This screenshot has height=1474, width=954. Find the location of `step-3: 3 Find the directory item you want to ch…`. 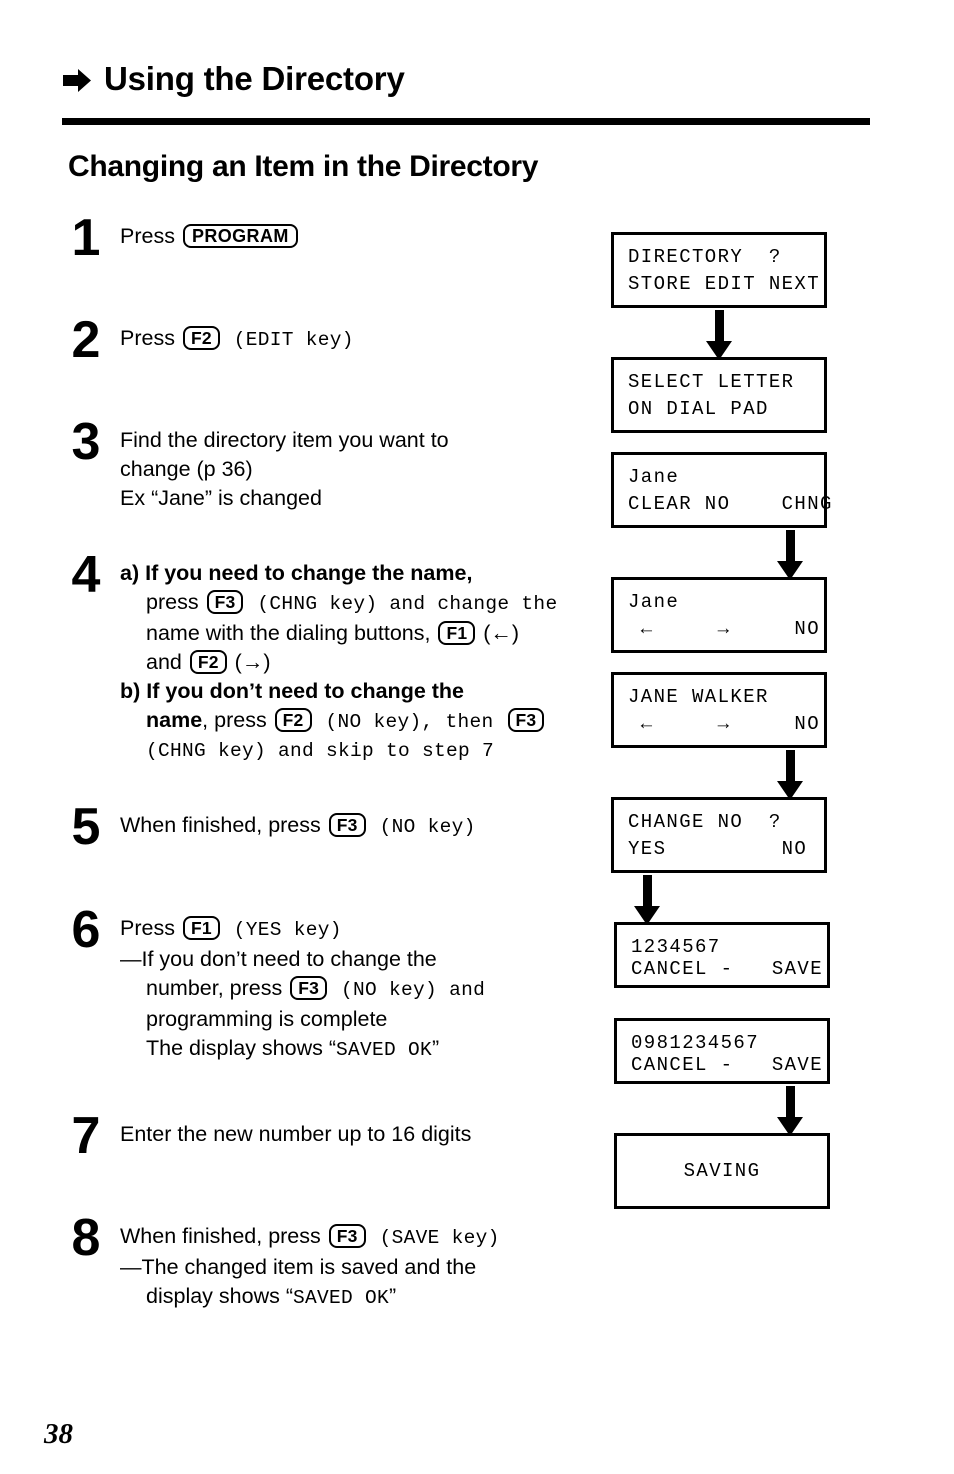

step-3: 3 Find the directory item you want to ch… is located at coordinates (322, 464).